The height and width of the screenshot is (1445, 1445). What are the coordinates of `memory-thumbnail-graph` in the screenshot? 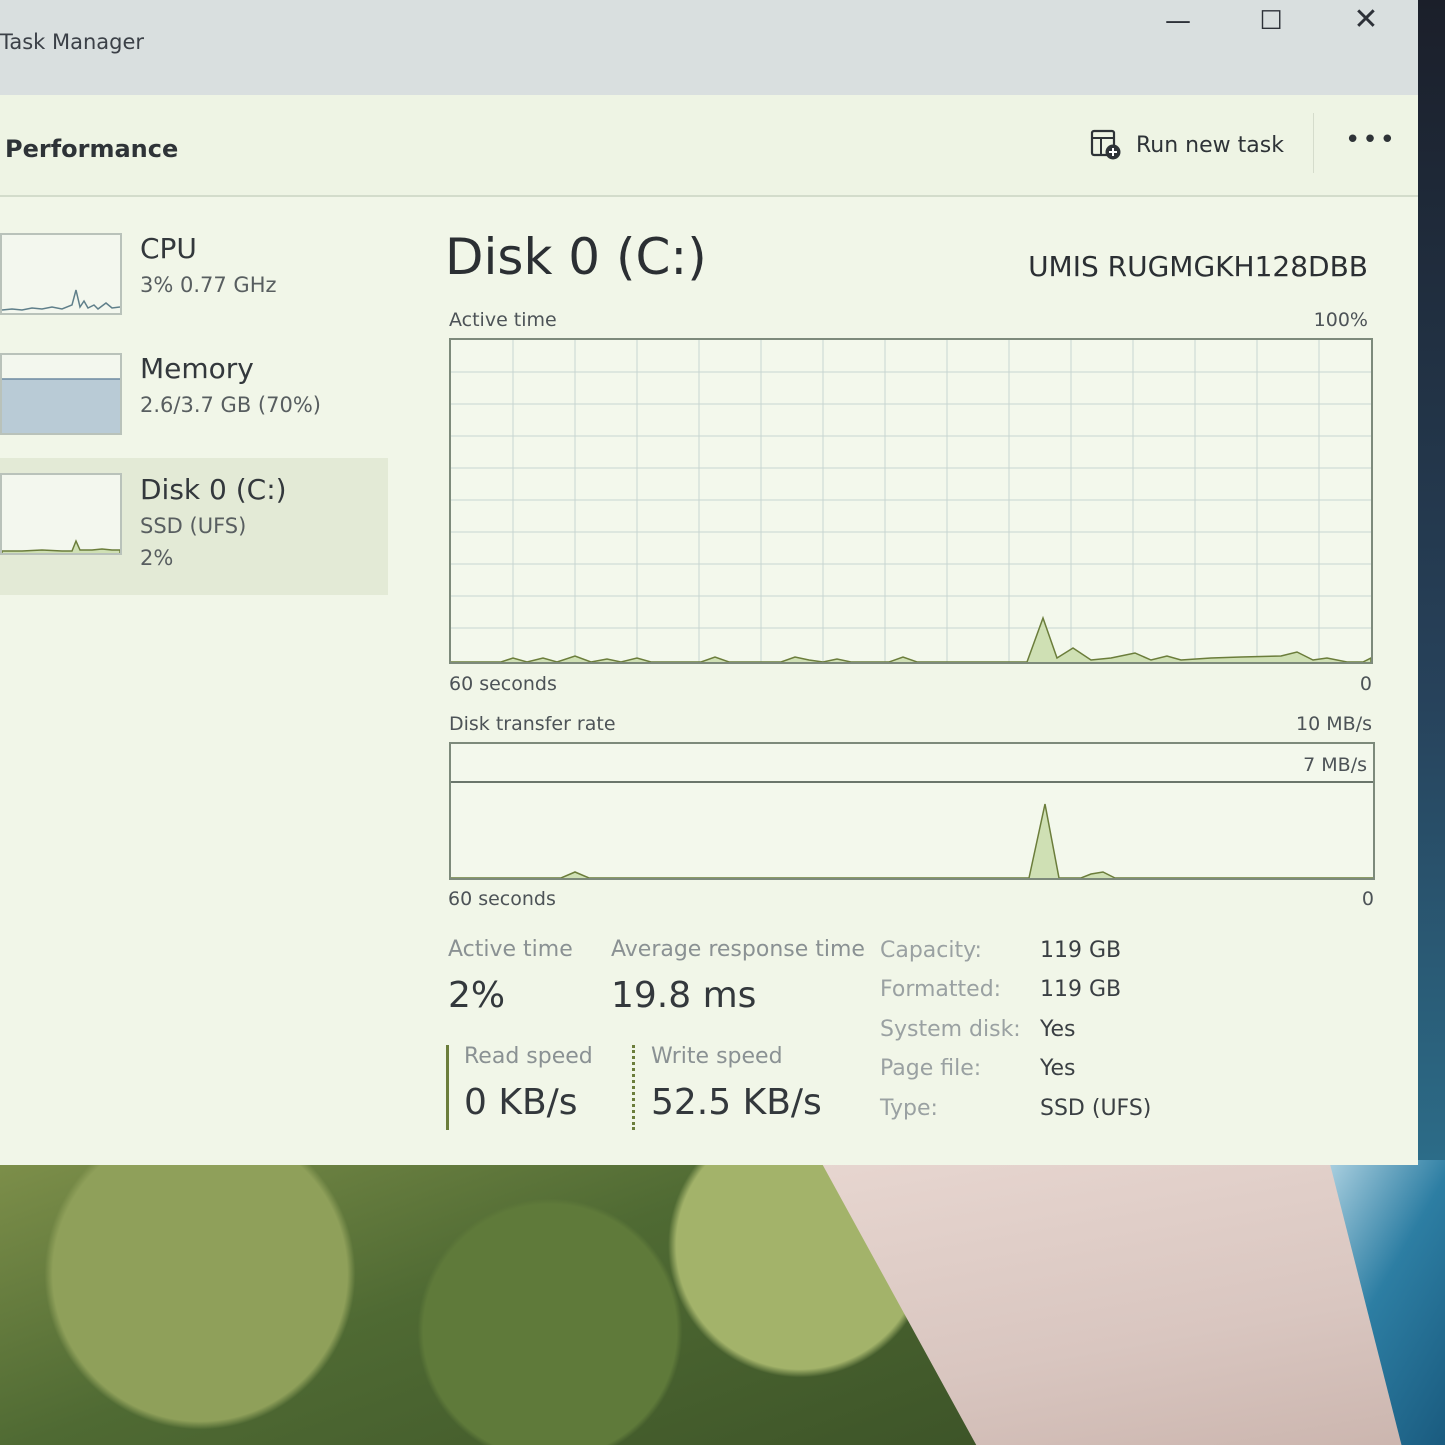 It's located at (61, 394).